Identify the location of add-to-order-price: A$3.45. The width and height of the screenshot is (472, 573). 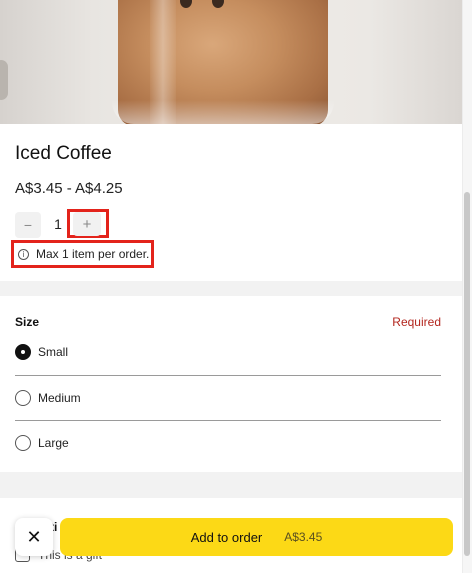
(303, 537).